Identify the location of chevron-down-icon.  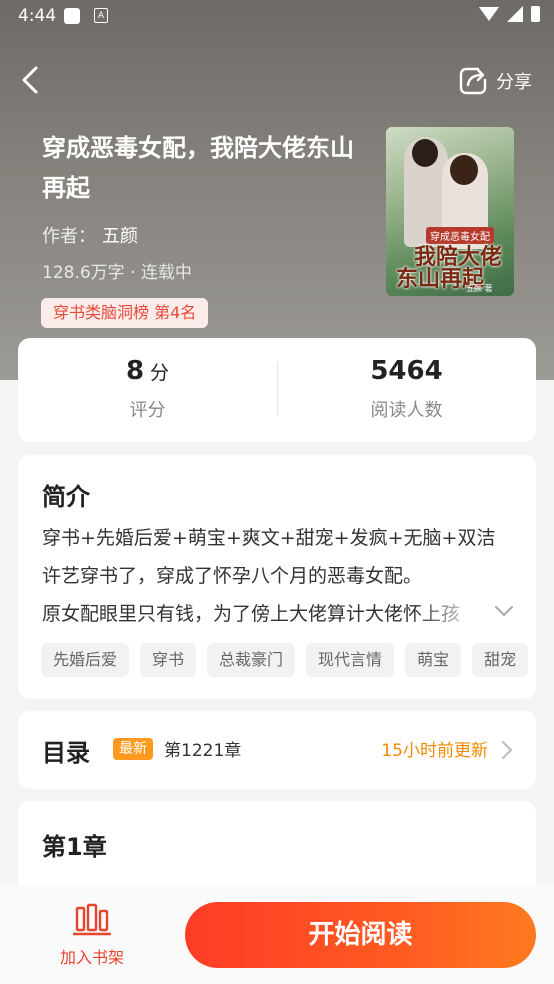
(504, 611).